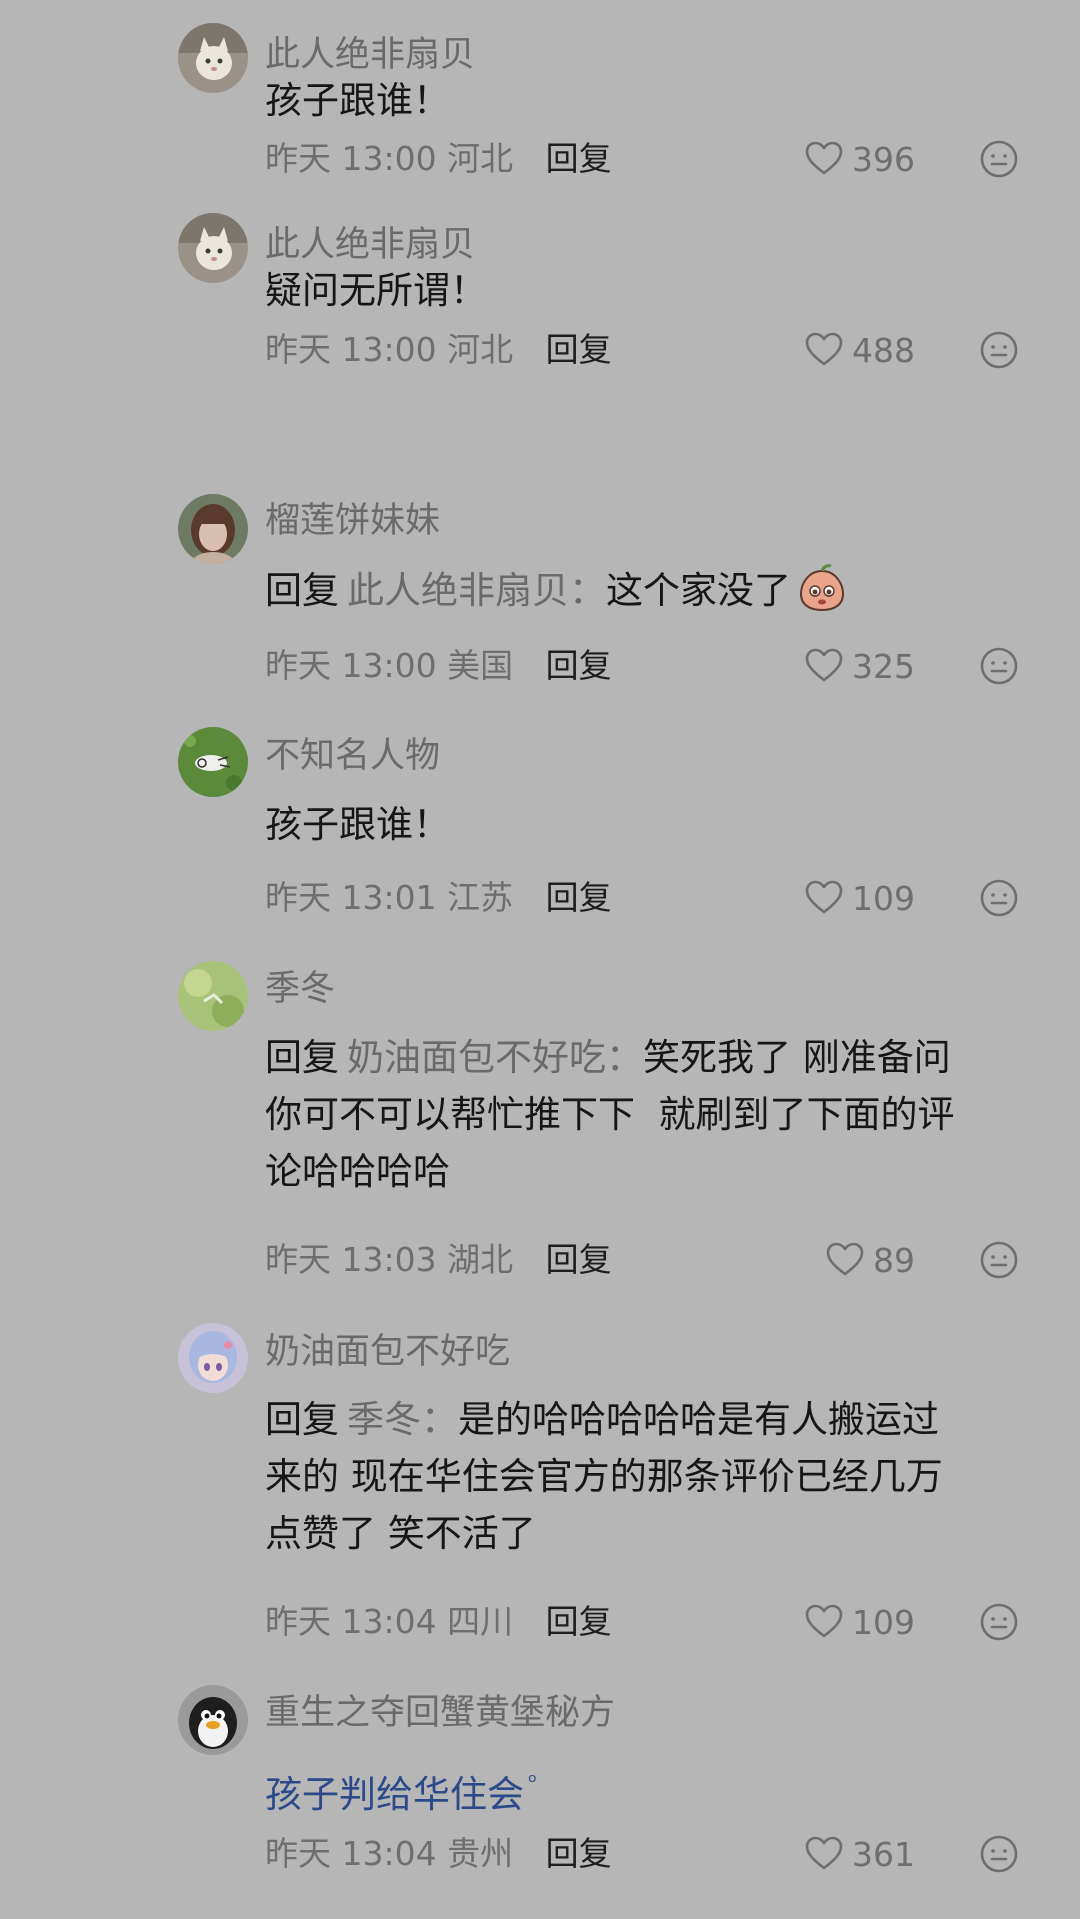 This screenshot has height=1919, width=1080. Describe the element at coordinates (883, 666) in the screenshot. I see `like-count: 325` at that location.